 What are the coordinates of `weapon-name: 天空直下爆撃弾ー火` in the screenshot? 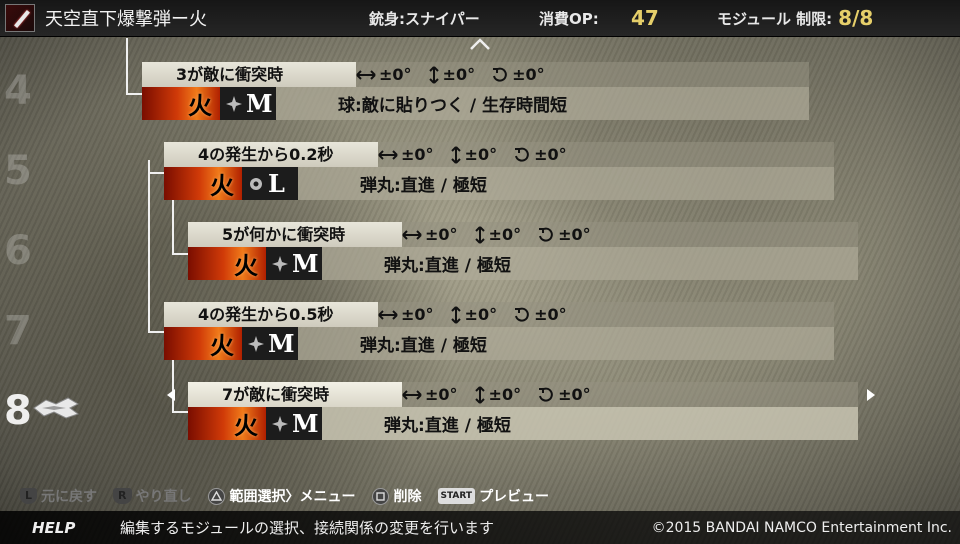 It's located at (126, 19).